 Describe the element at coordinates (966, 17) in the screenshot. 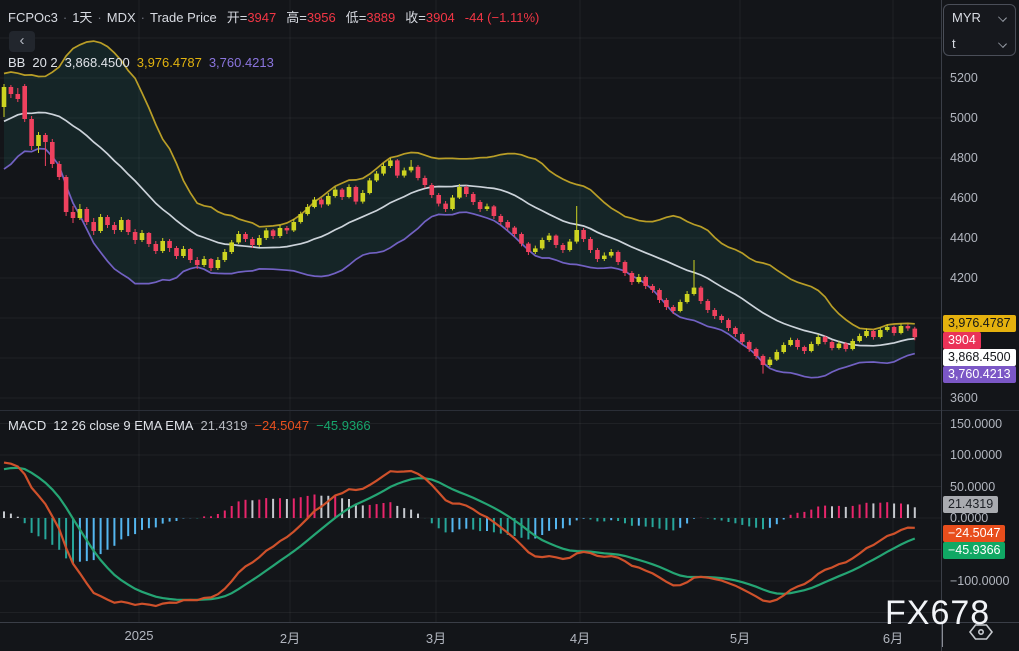

I see `currency-value: MYR` at that location.